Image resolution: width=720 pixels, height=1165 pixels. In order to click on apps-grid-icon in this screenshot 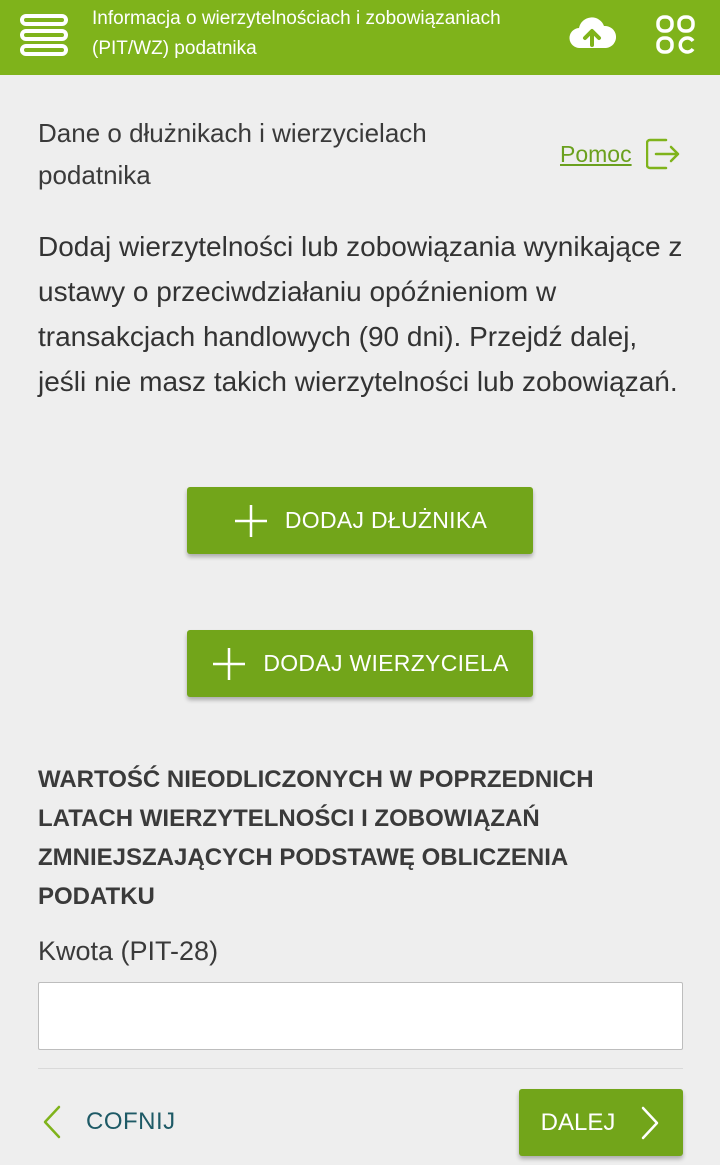, I will do `click(676, 35)`.